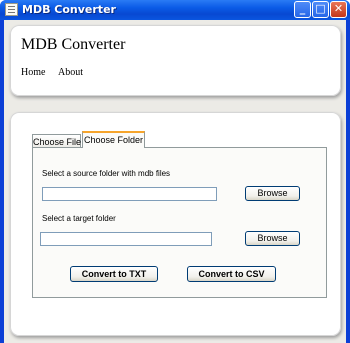  What do you see at coordinates (126, 239) in the screenshot?
I see `target-folder-input` at bounding box center [126, 239].